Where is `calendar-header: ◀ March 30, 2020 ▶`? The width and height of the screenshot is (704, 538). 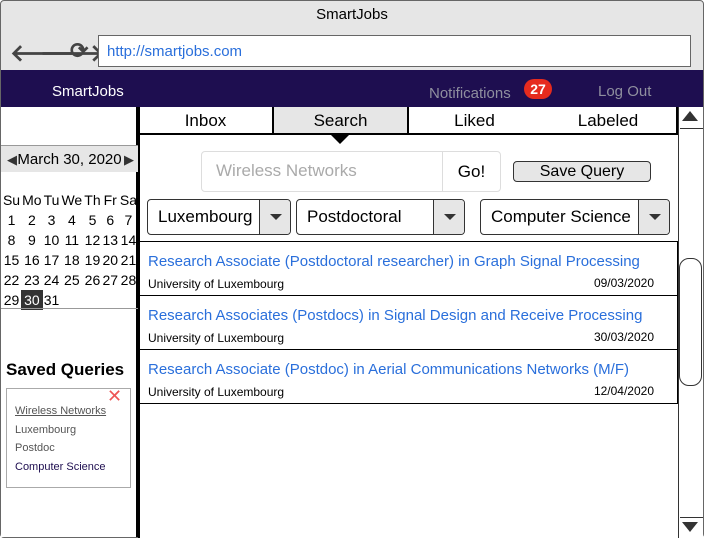 calendar-header: ◀ March 30, 2020 ▶ is located at coordinates (69, 158).